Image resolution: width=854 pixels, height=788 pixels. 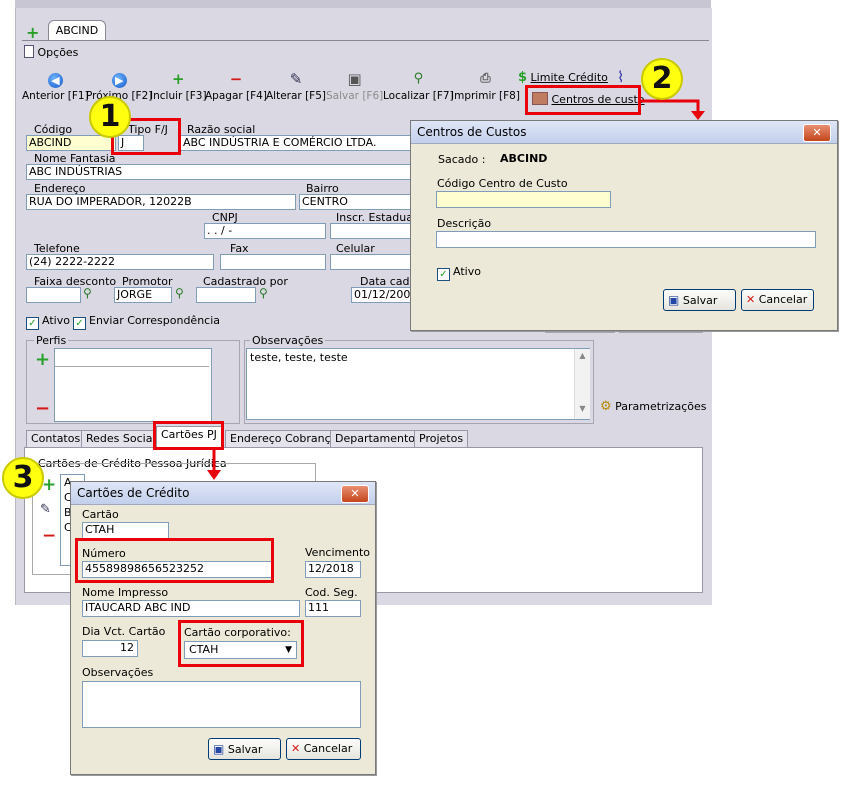 I want to click on ativo-checkbox: ✓ Ativo, so click(x=48, y=322).